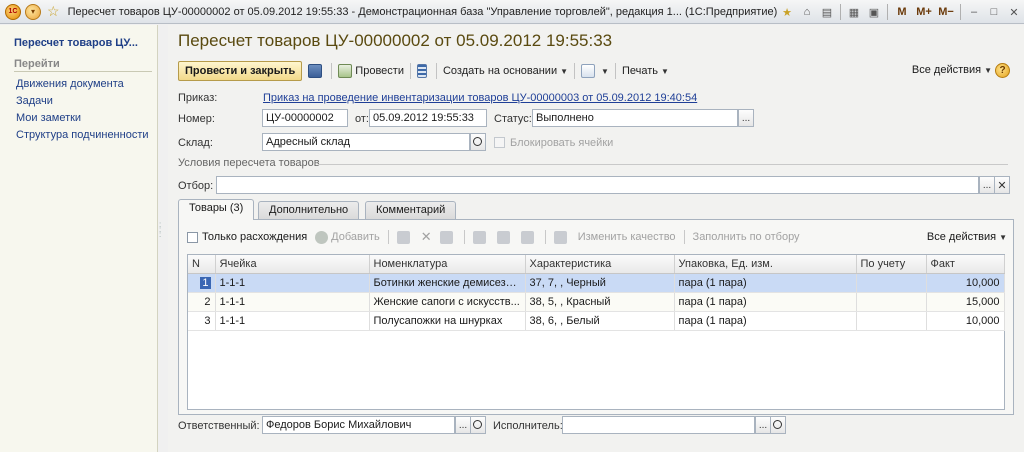 This screenshot has height=452, width=1024. What do you see at coordinates (447, 321) in the screenshot?
I see `row-item: Полусапожки на шнурках` at bounding box center [447, 321].